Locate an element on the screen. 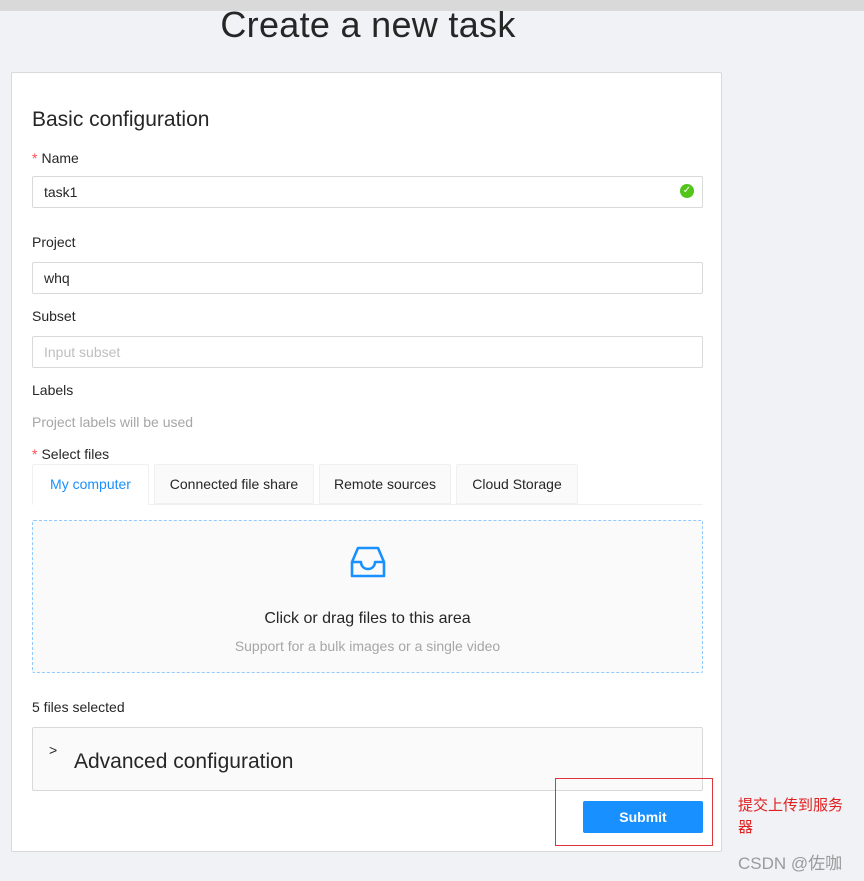 This screenshot has height=881, width=864. project-label: Project is located at coordinates (54, 242).